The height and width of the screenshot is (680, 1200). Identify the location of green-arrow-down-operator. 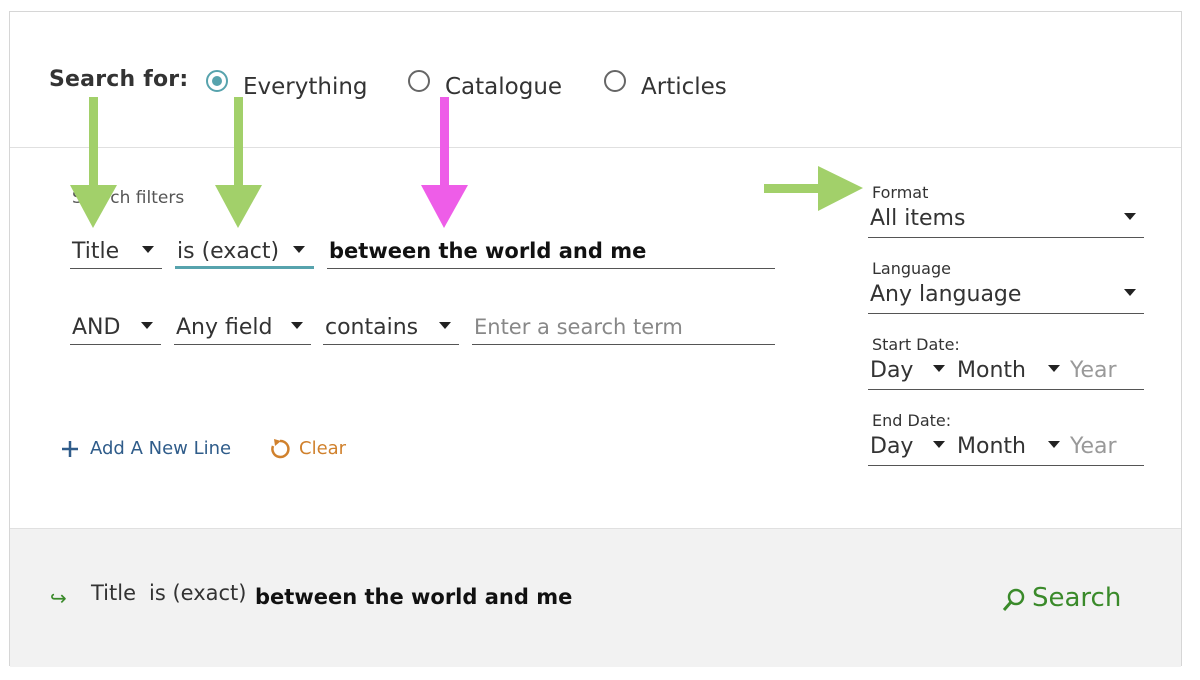
(238, 162).